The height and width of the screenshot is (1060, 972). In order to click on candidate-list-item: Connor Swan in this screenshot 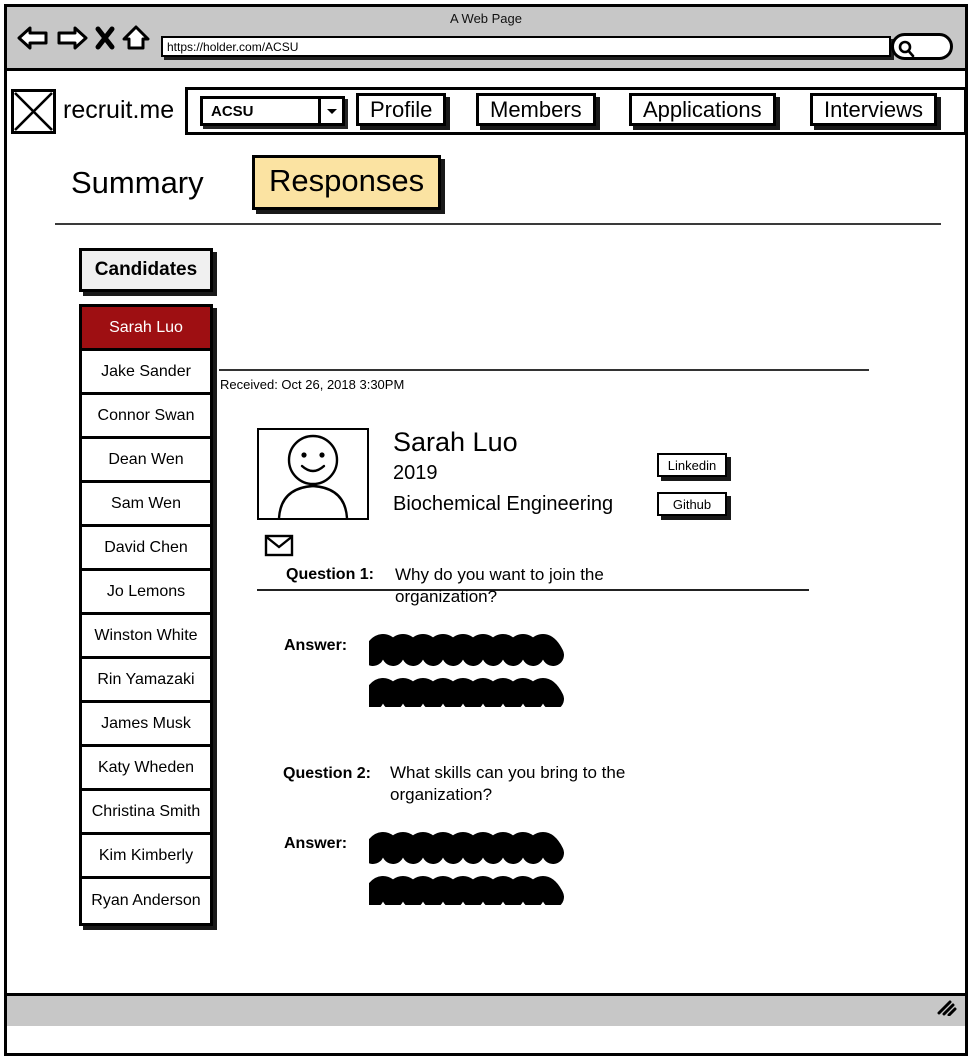, I will do `click(146, 417)`.